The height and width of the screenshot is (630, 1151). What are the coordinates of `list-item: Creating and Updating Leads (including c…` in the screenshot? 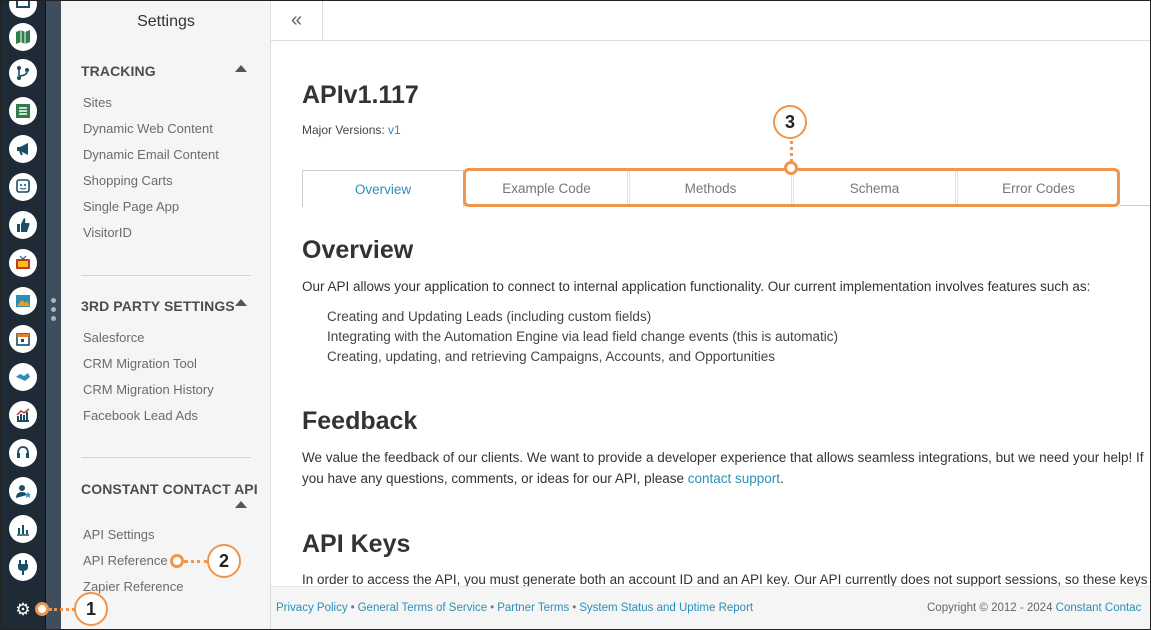 It's located at (489, 316).